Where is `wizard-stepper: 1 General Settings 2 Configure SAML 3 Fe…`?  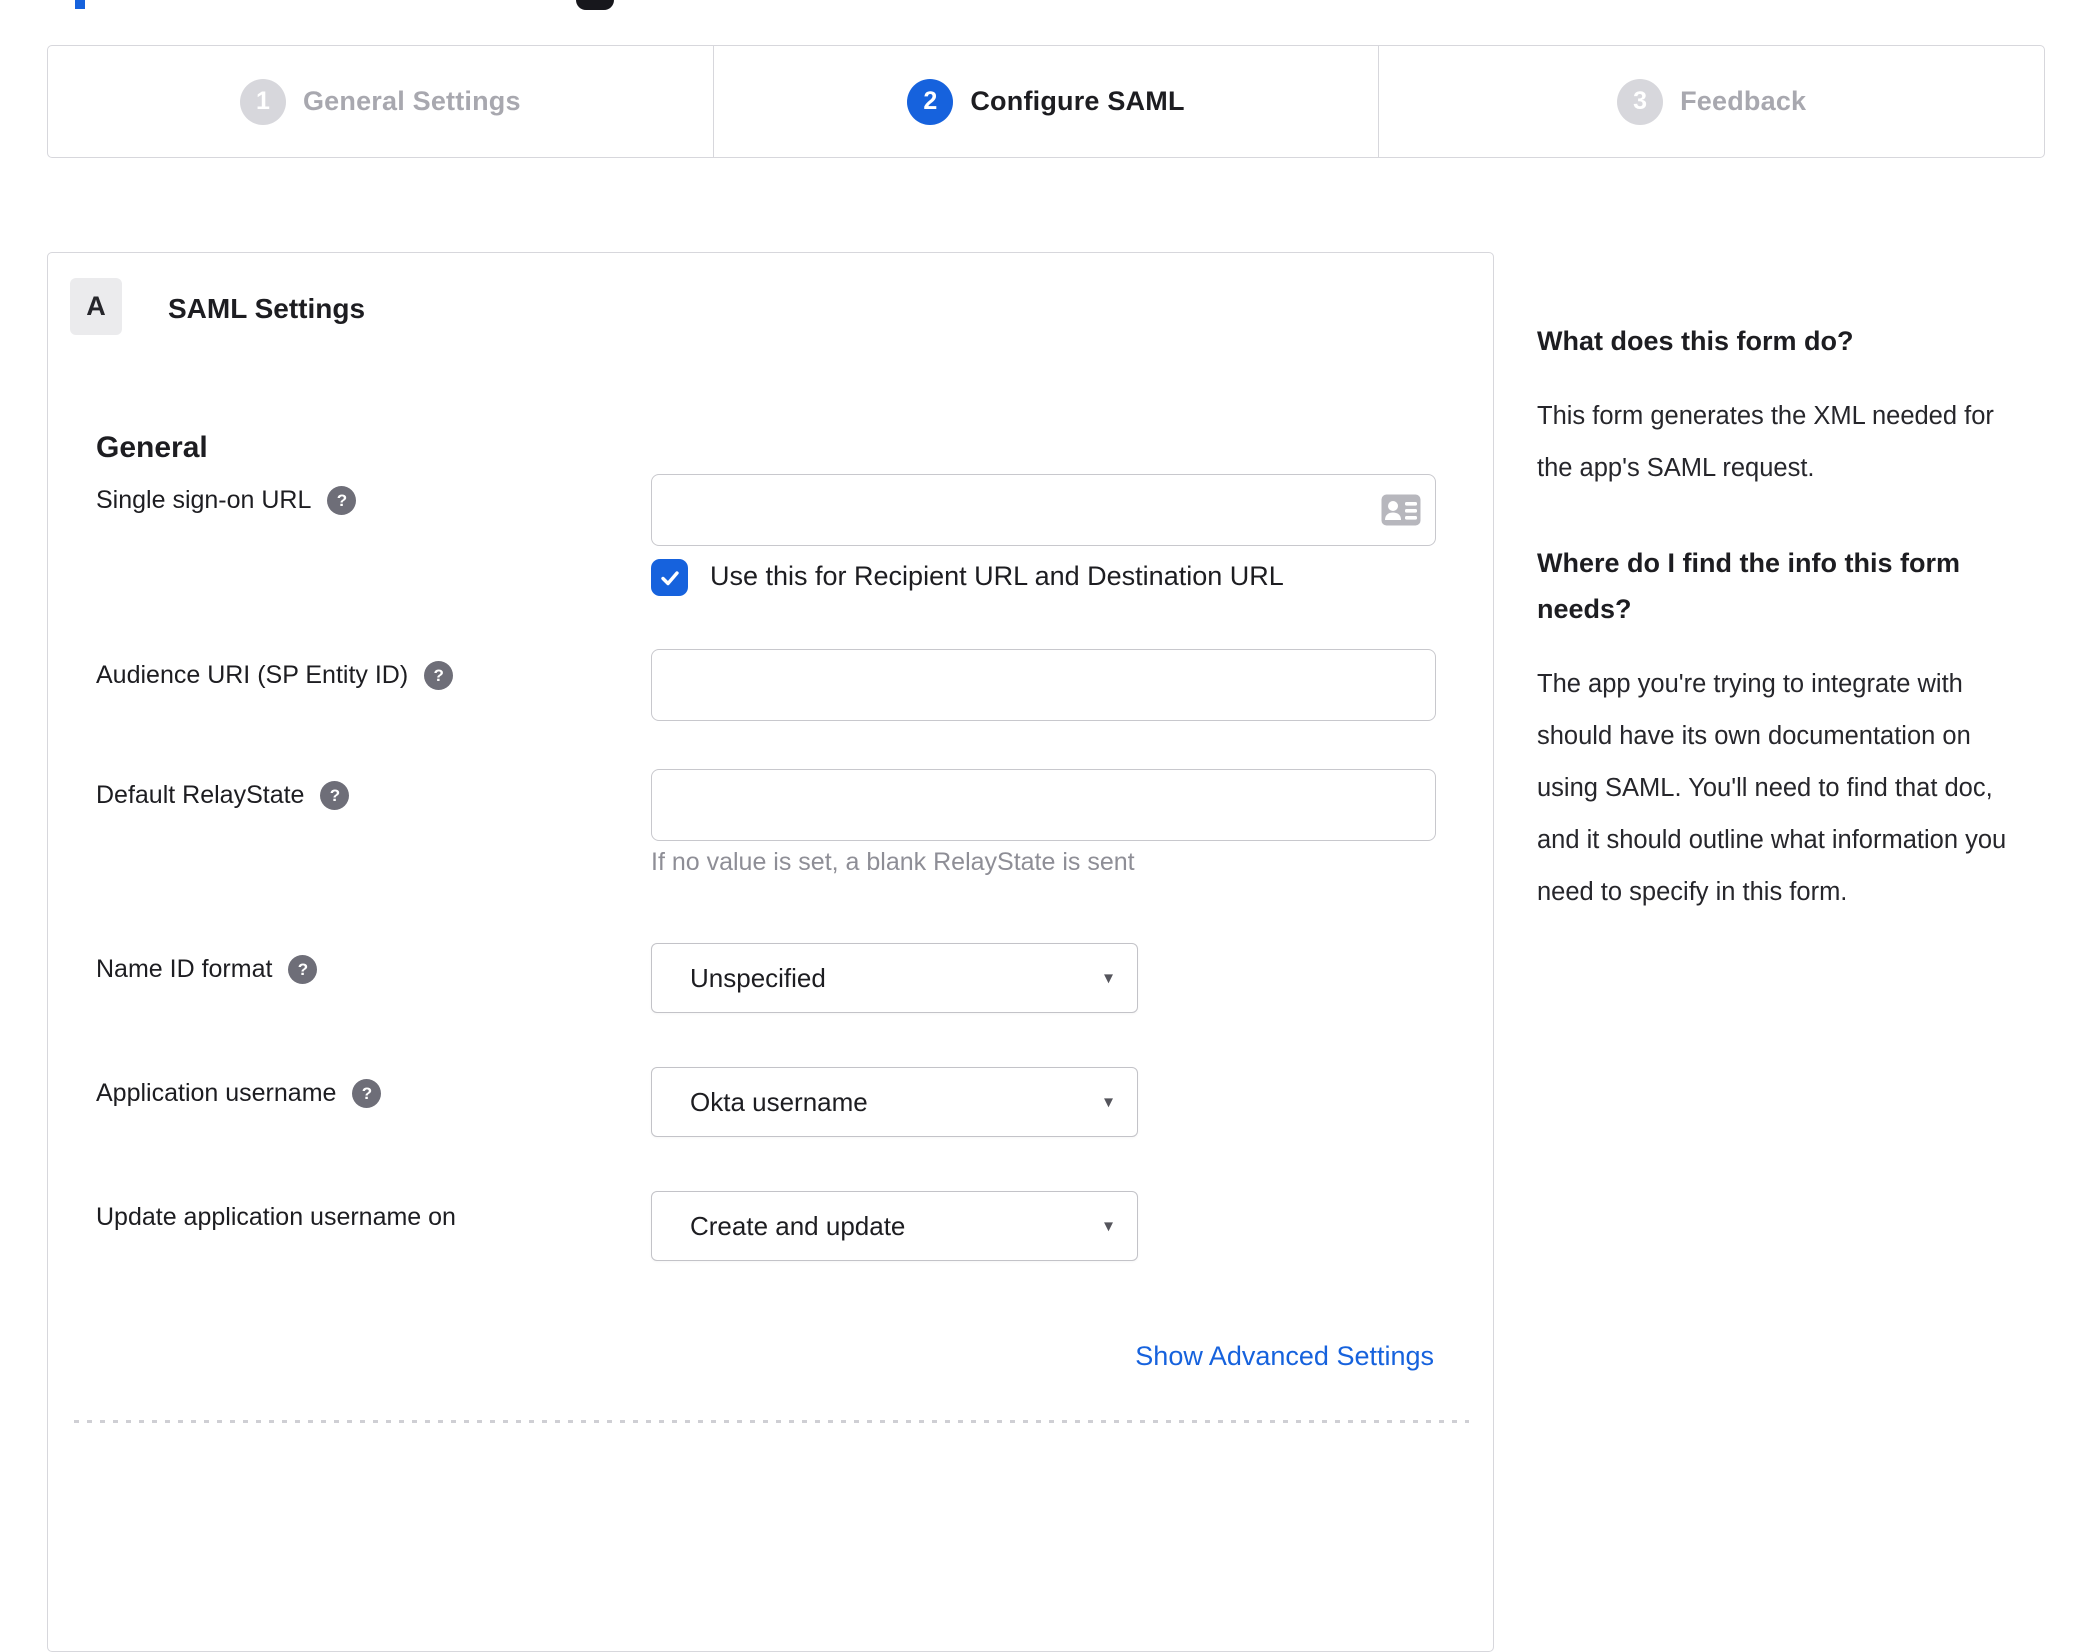
wizard-stepper: 1 General Settings 2 Configure SAML 3 Fe… is located at coordinates (1046, 101).